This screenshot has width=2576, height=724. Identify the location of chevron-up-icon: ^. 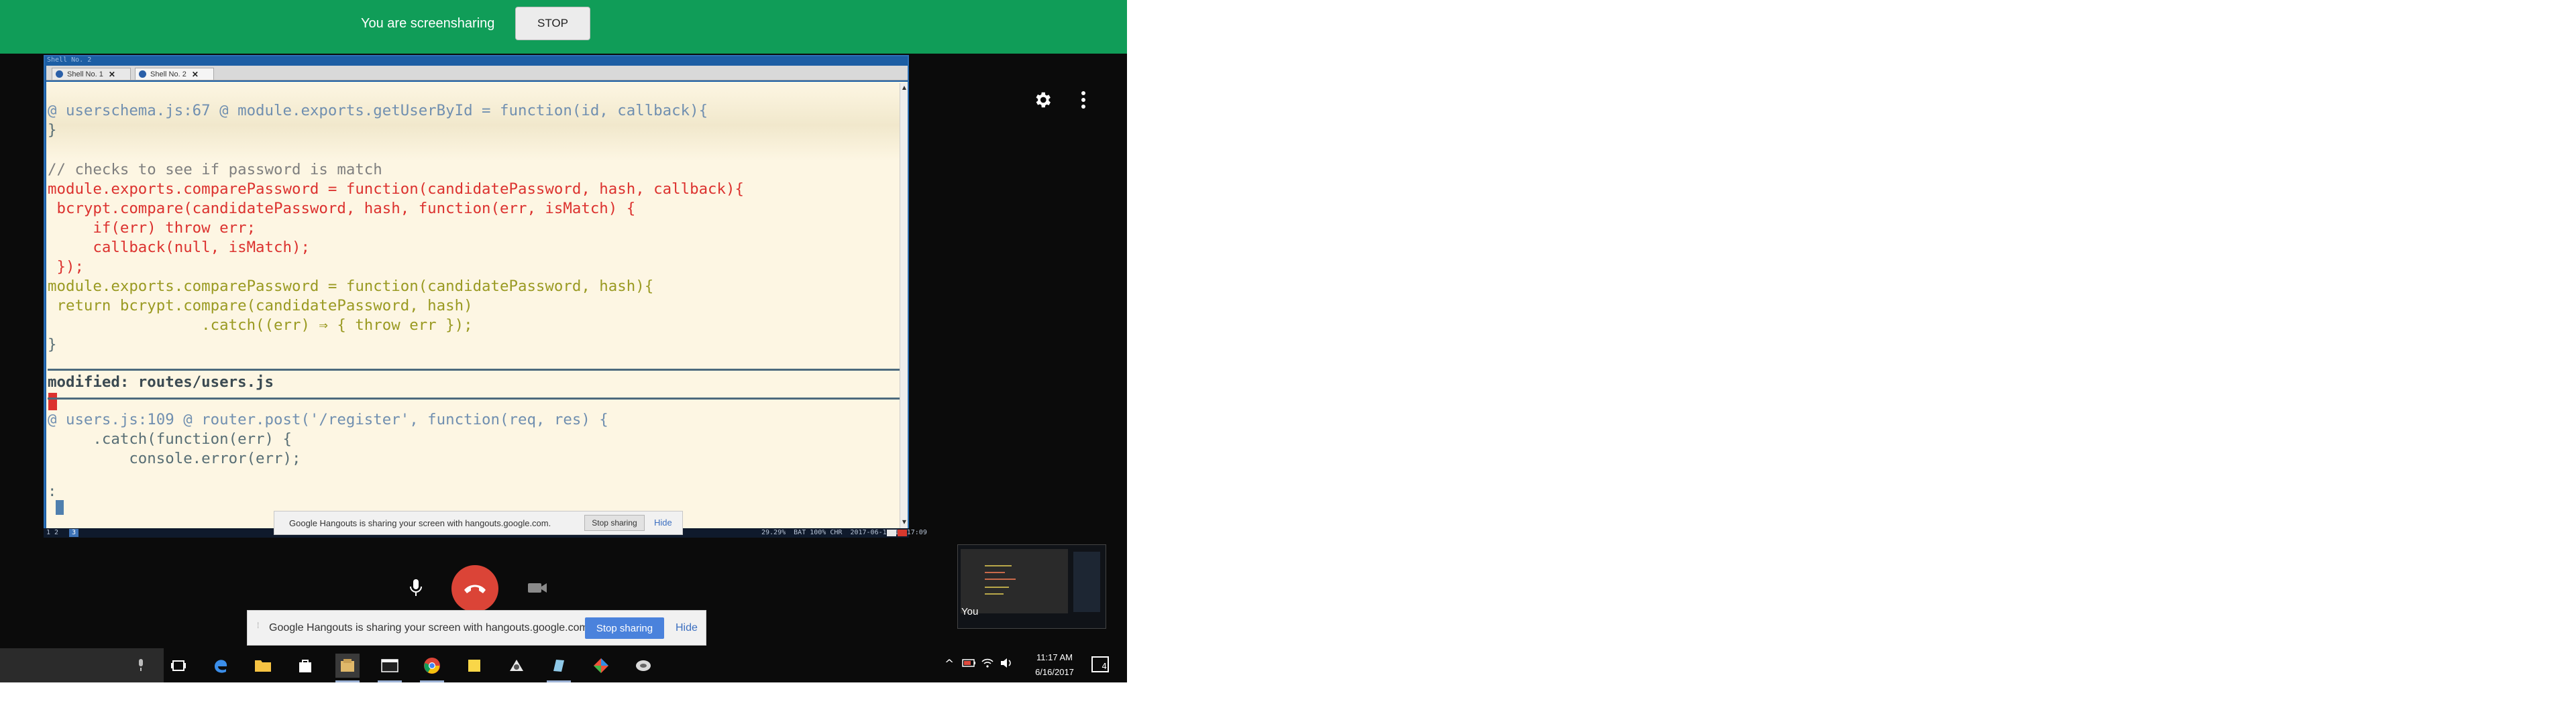
(949, 664).